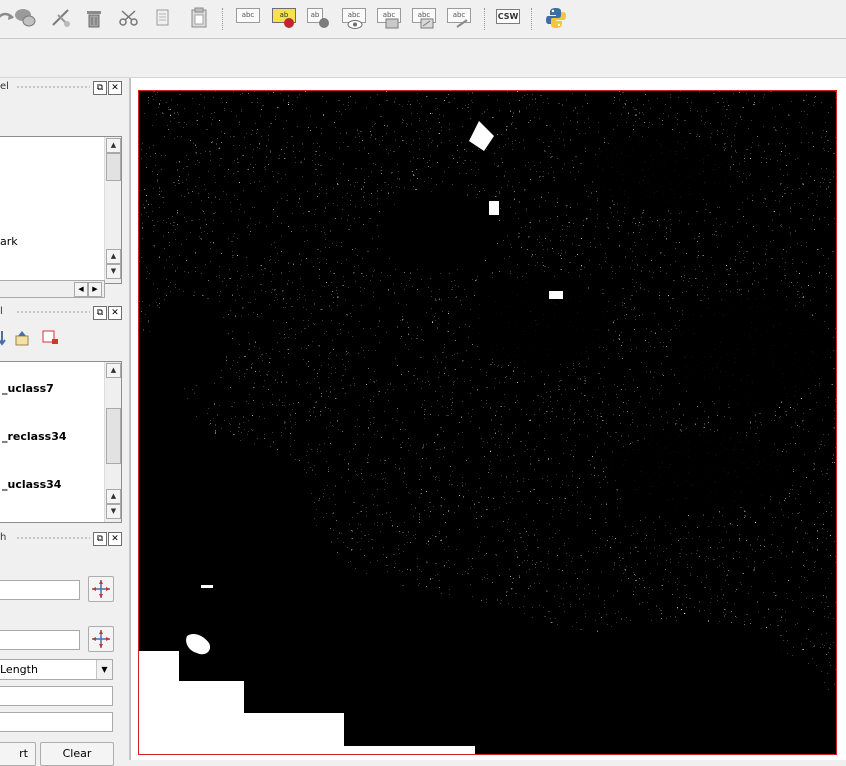 Image resolution: width=846 pixels, height=766 pixels. I want to click on browser-panel-title: el ⧉ ✕, so click(63, 88).